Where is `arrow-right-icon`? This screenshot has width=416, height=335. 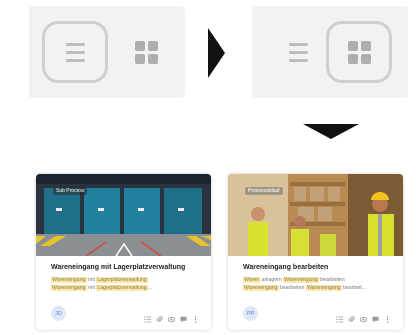
arrow-right-icon is located at coordinates (216, 53).